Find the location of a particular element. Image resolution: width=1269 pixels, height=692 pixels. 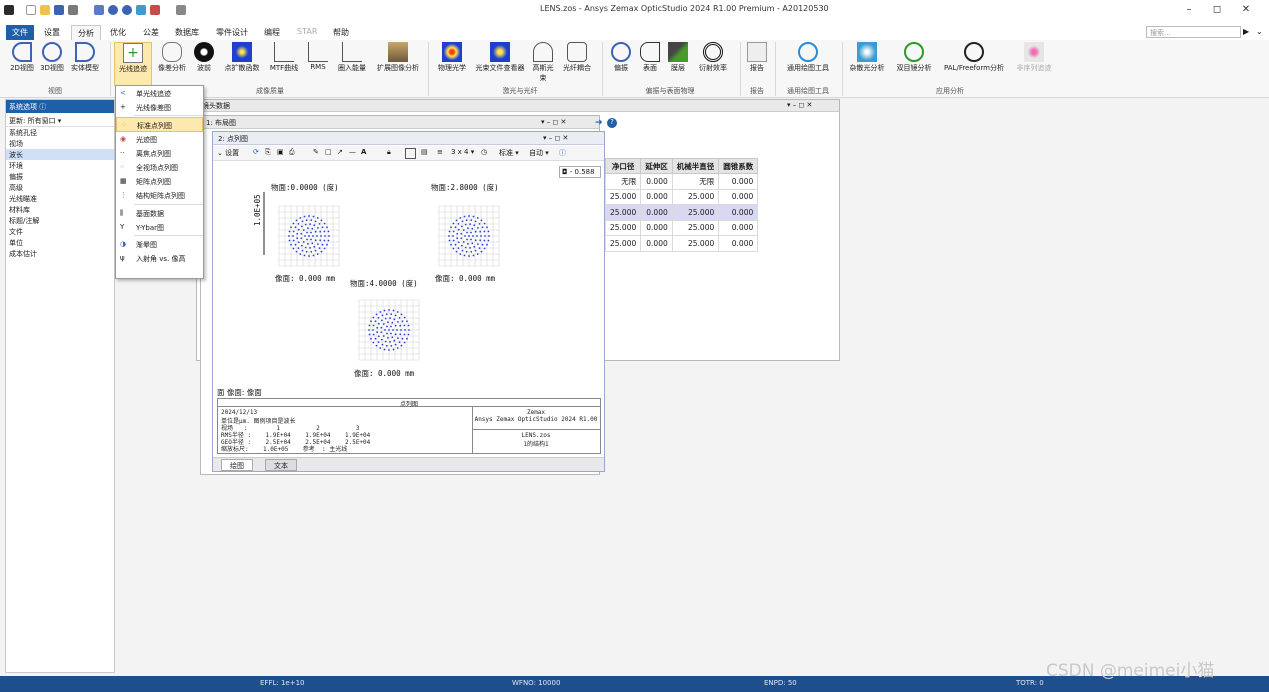

pencil-icon: ✎ is located at coordinates (316, 153).